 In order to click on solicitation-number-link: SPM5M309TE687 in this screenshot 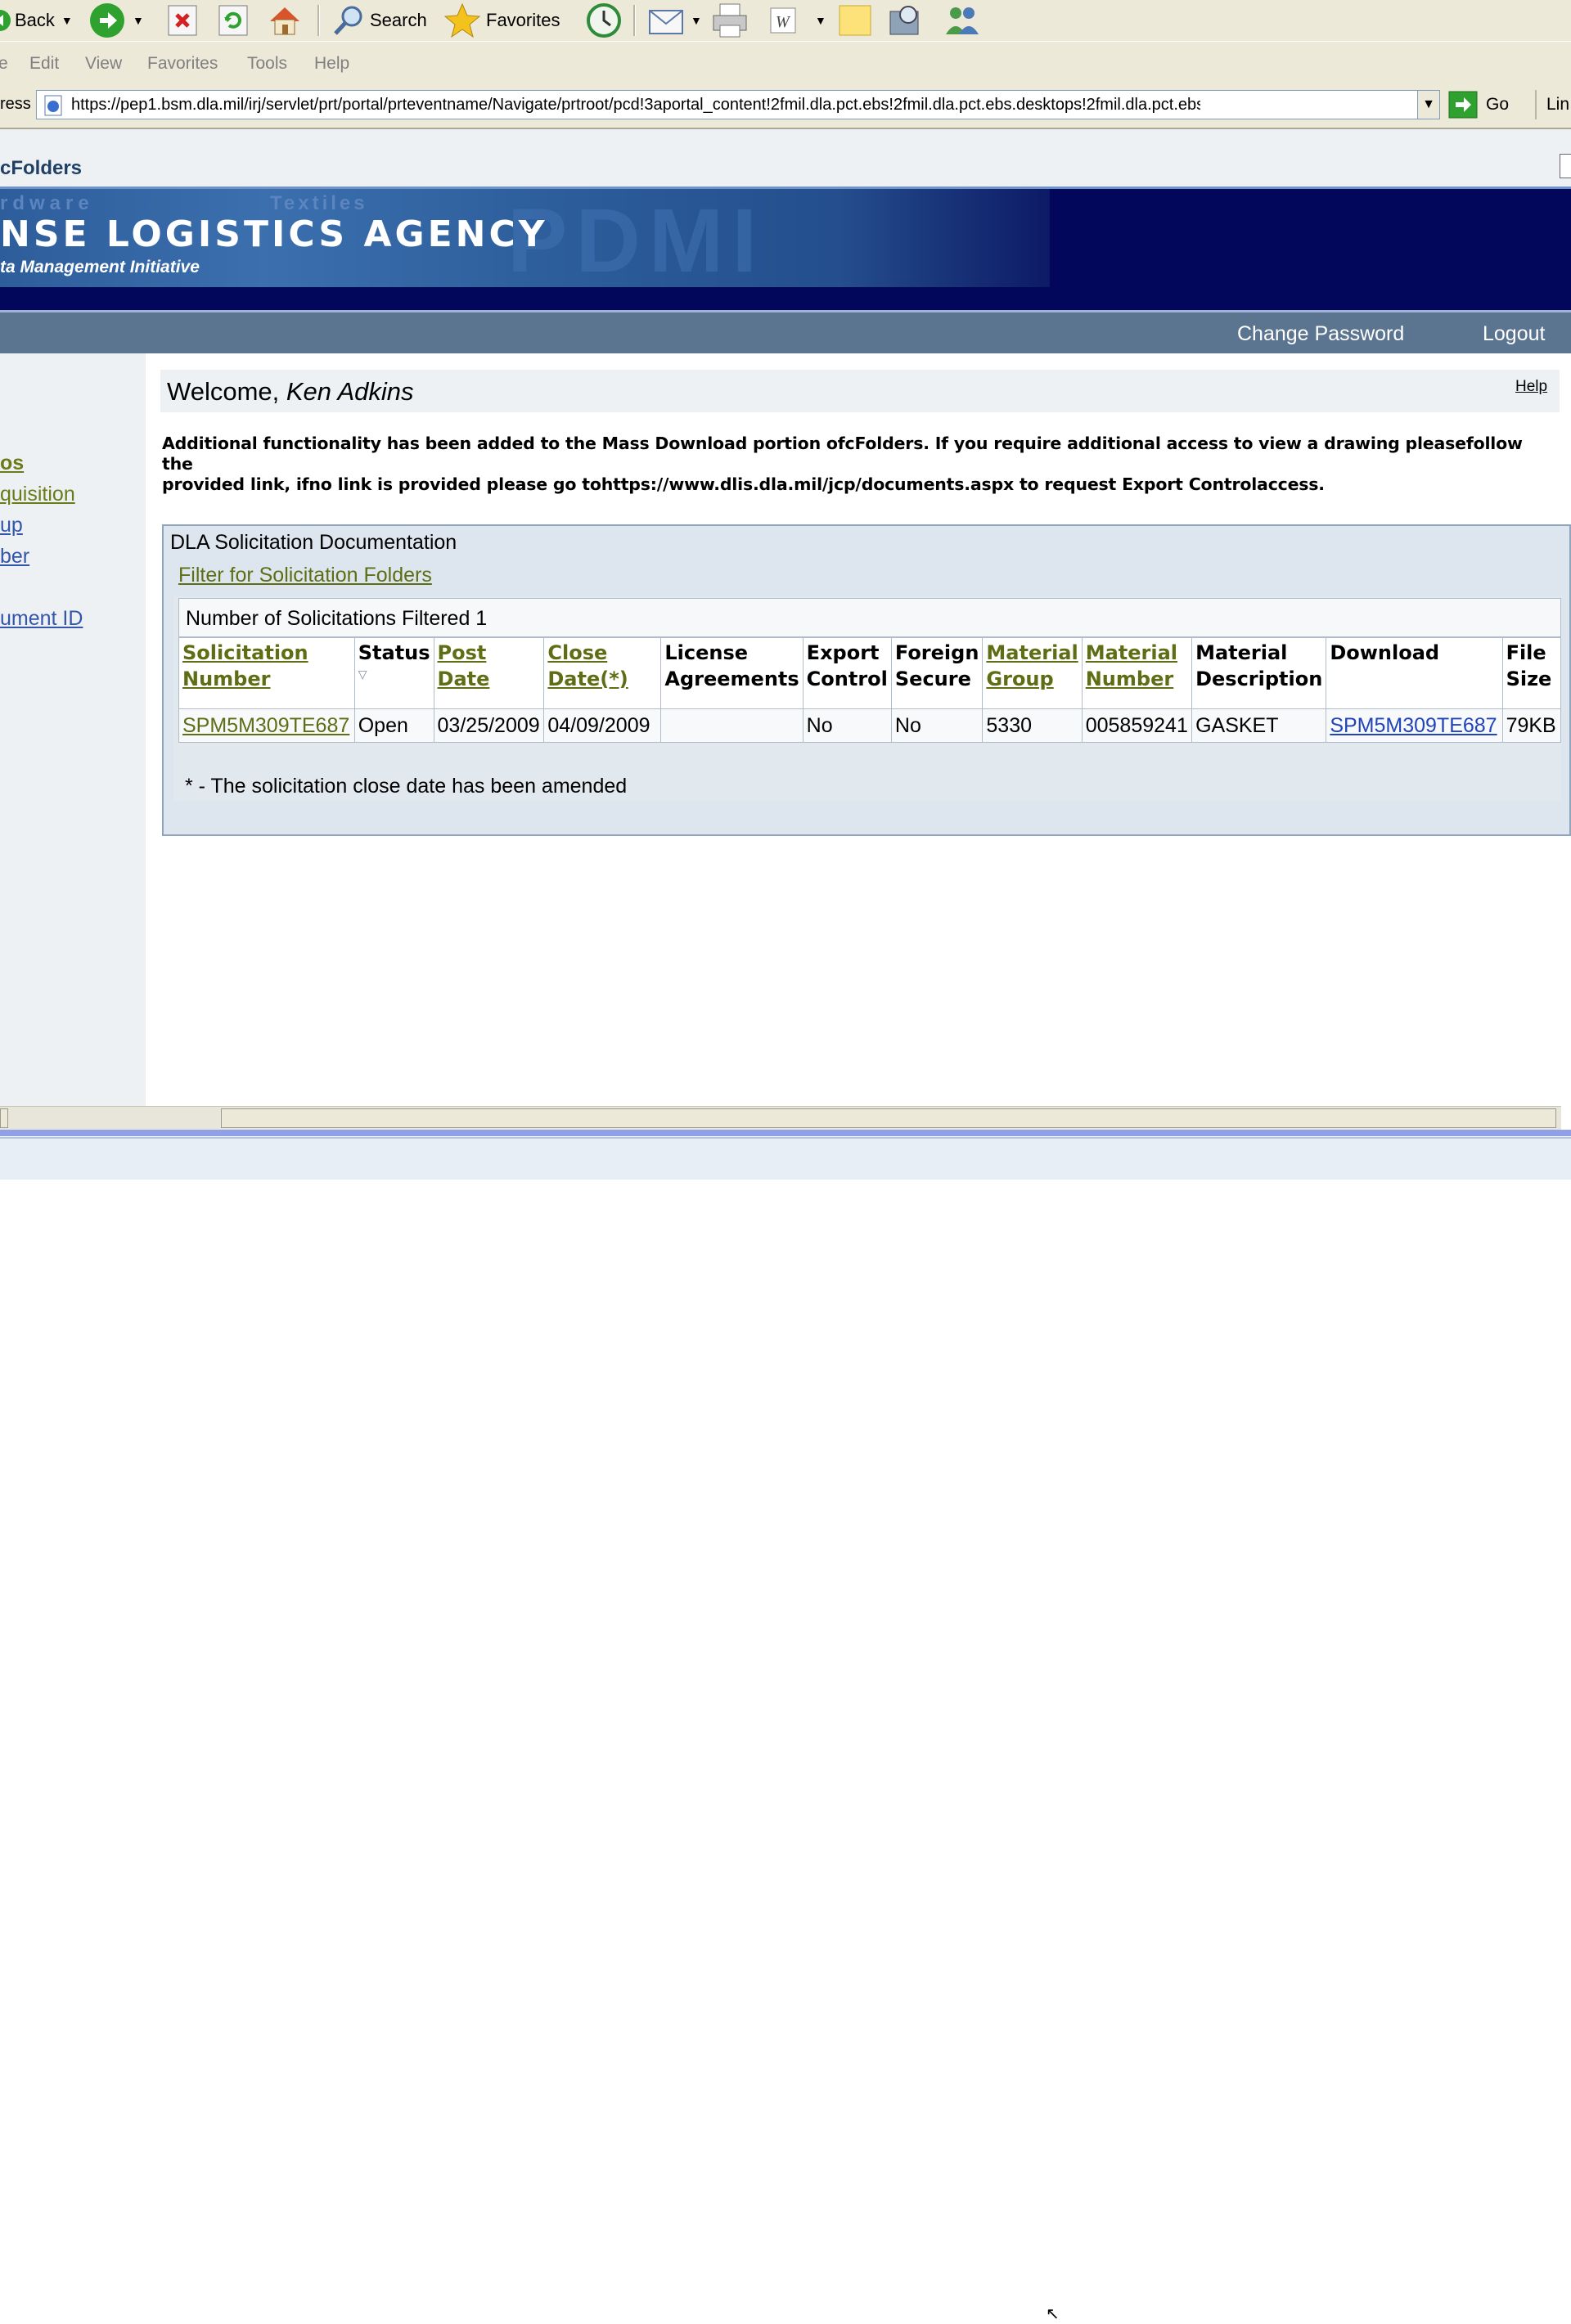, I will do `click(265, 725)`.